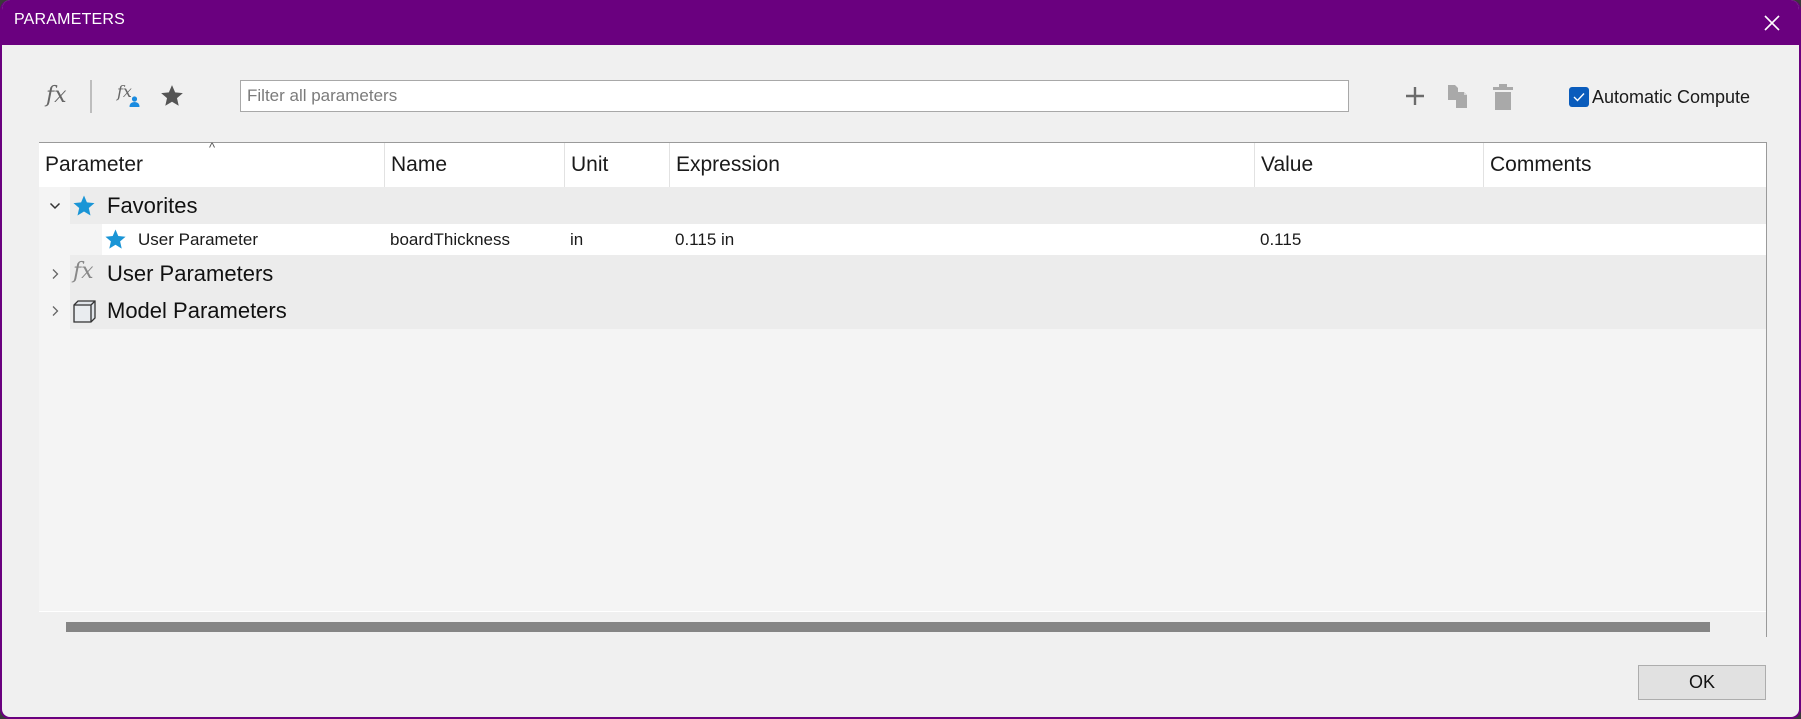 The image size is (1801, 719). I want to click on user-parameters-button: fx, so click(130, 96).